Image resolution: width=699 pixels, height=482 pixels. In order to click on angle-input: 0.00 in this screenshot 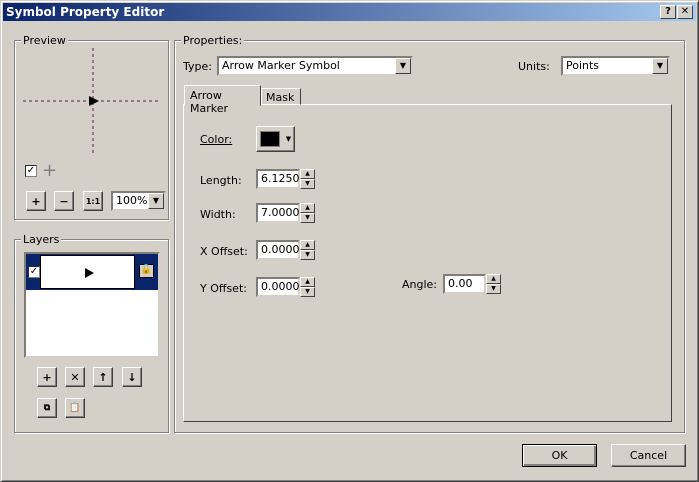, I will do `click(464, 284)`.